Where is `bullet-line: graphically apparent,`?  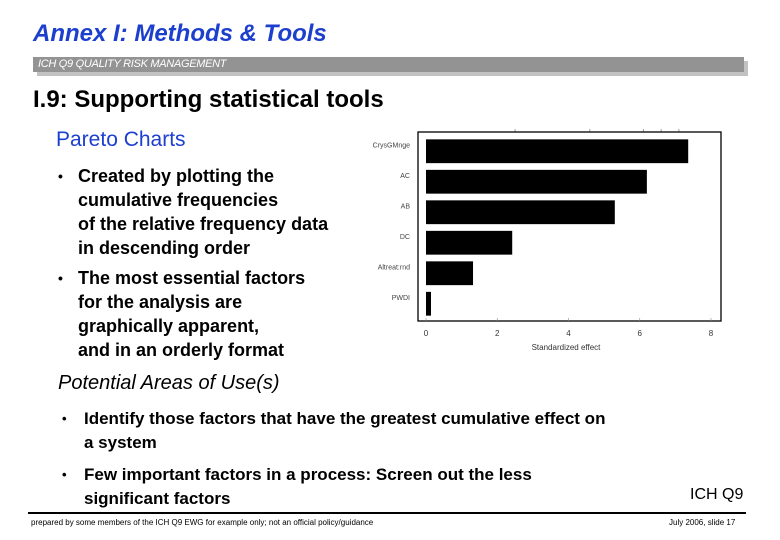 bullet-line: graphically apparent, is located at coordinates (169, 326).